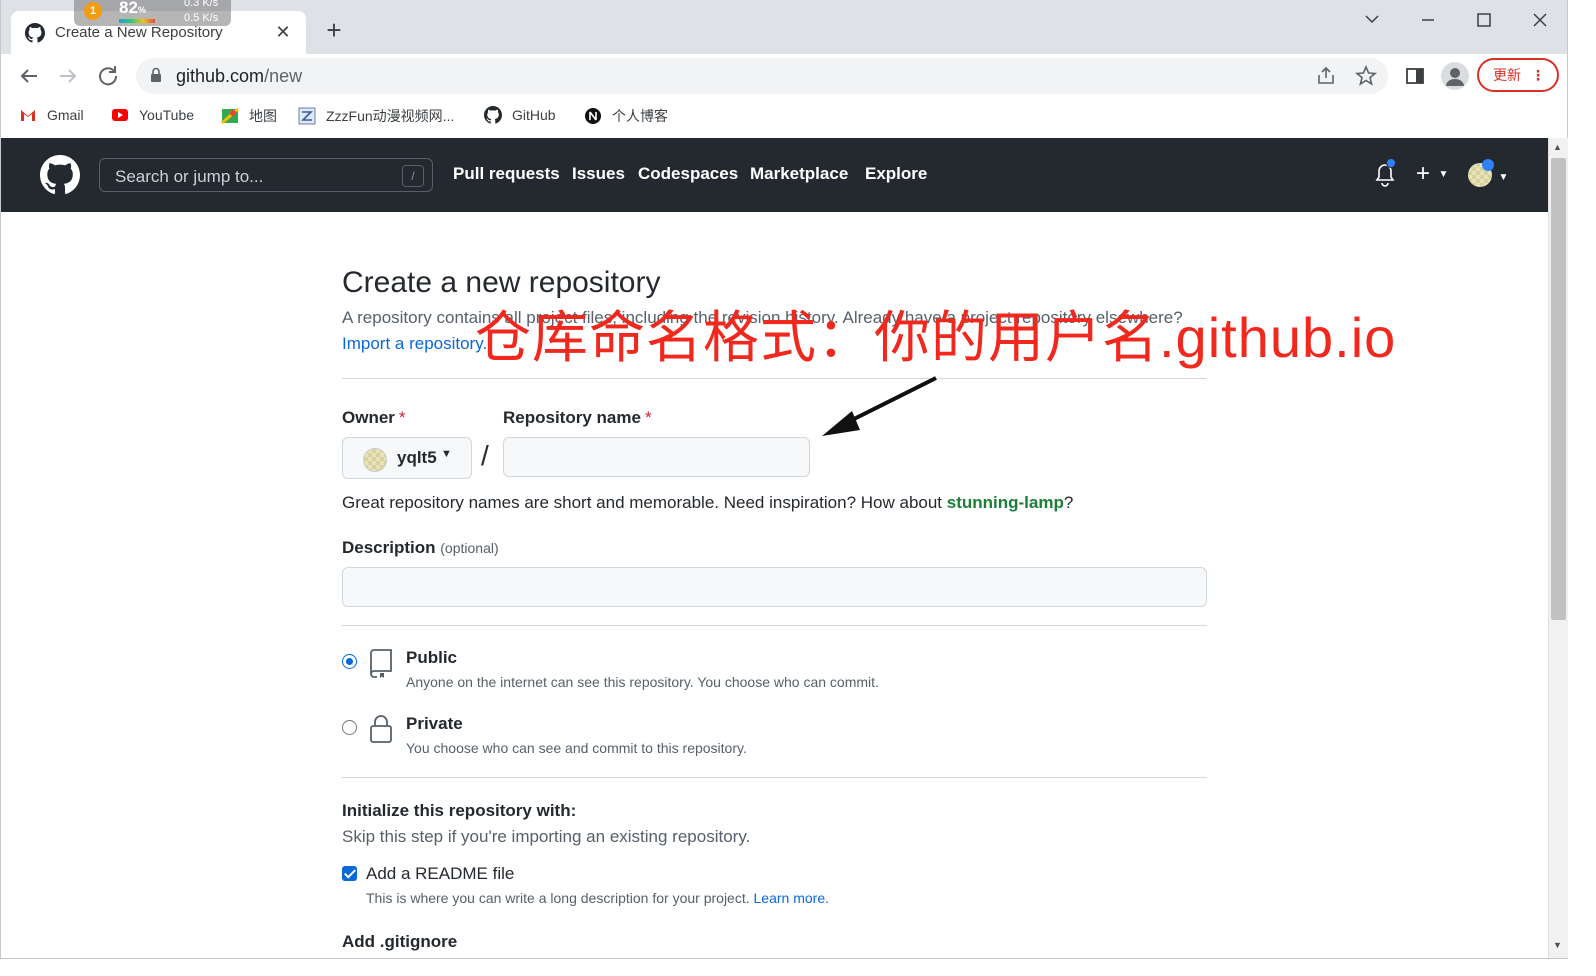  Describe the element at coordinates (1428, 20) in the screenshot. I see `minimize-icon` at that location.